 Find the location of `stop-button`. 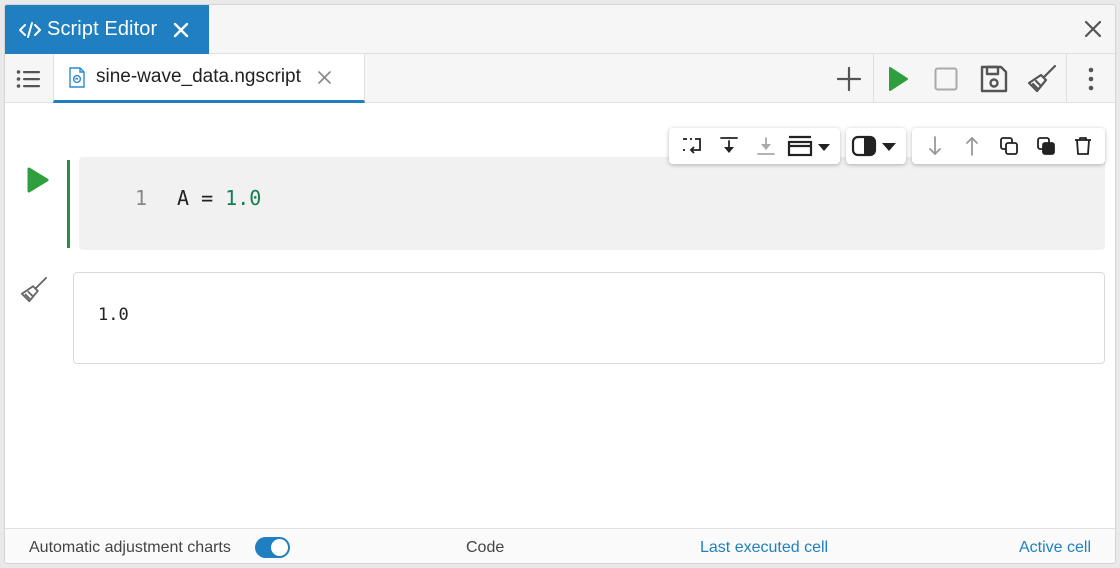

stop-button is located at coordinates (946, 78).